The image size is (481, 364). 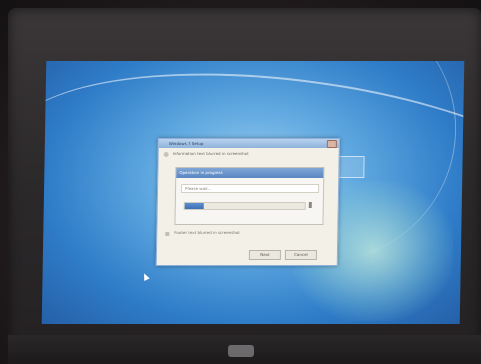 What do you see at coordinates (248, 143) in the screenshot?
I see `dialog-titlebar: Windows 7 Setup` at bounding box center [248, 143].